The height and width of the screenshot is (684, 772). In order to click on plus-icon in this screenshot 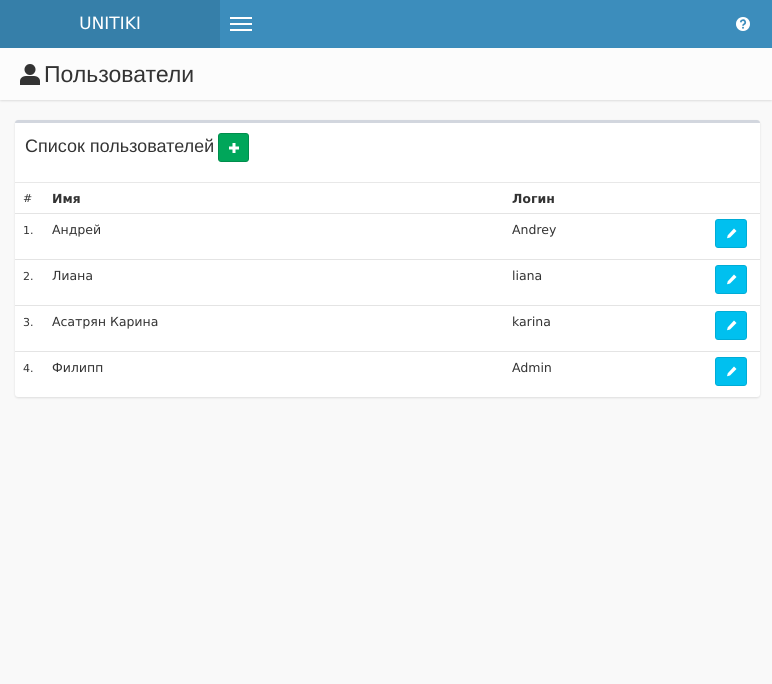, I will do `click(233, 147)`.